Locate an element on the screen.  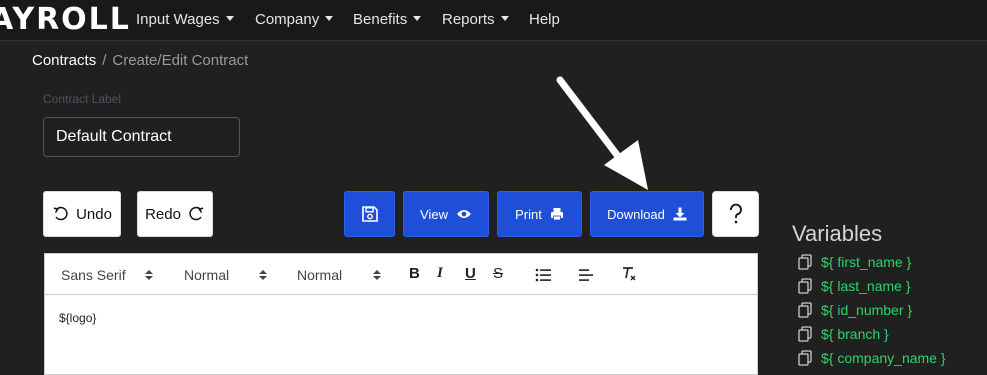
save-button is located at coordinates (369, 214).